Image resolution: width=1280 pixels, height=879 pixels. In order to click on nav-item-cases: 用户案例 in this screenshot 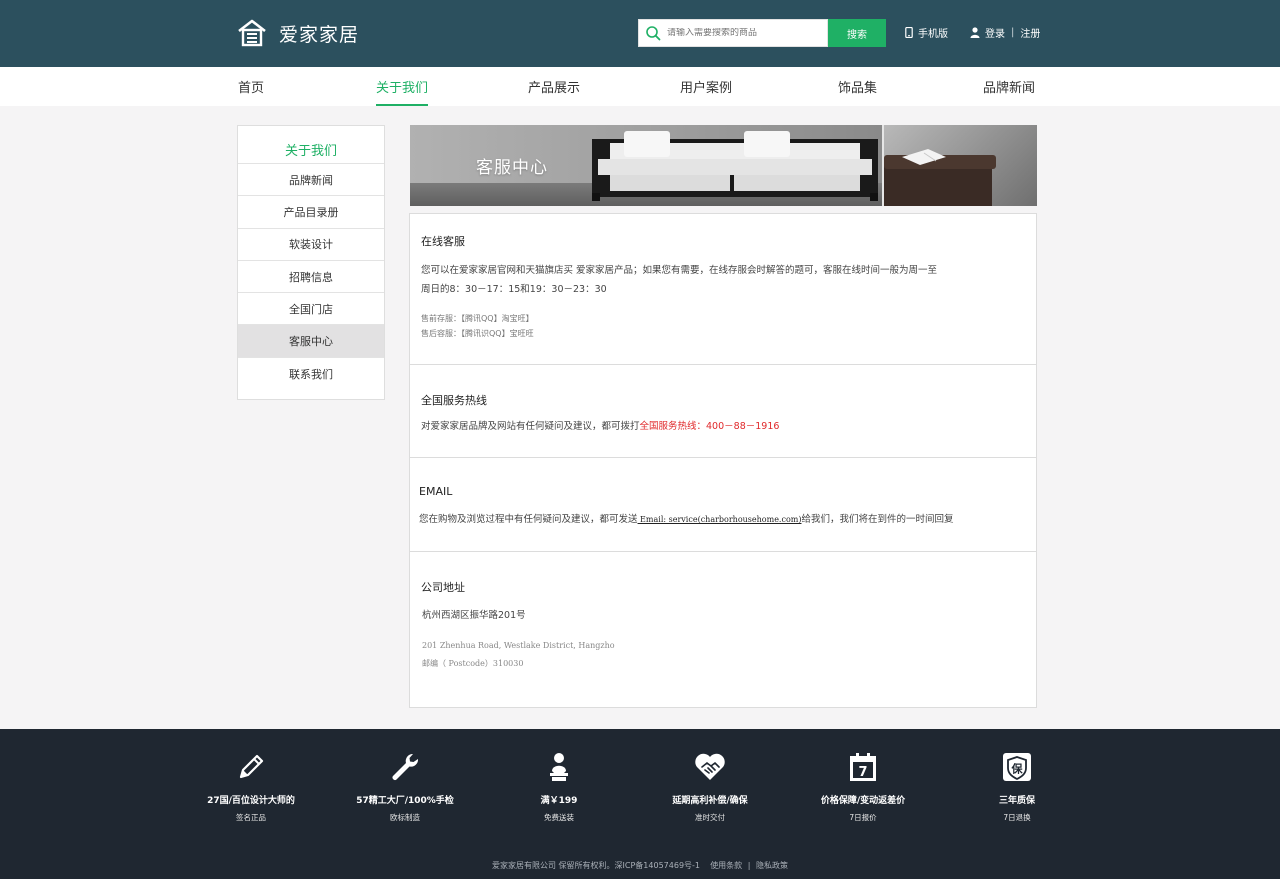, I will do `click(706, 86)`.